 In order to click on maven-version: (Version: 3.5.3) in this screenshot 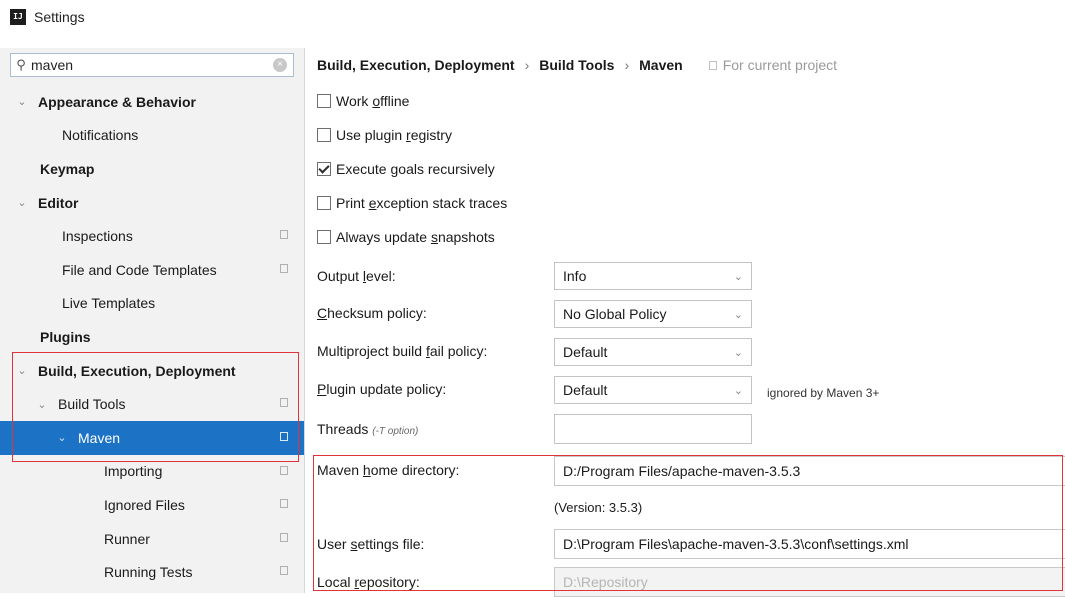, I will do `click(598, 507)`.